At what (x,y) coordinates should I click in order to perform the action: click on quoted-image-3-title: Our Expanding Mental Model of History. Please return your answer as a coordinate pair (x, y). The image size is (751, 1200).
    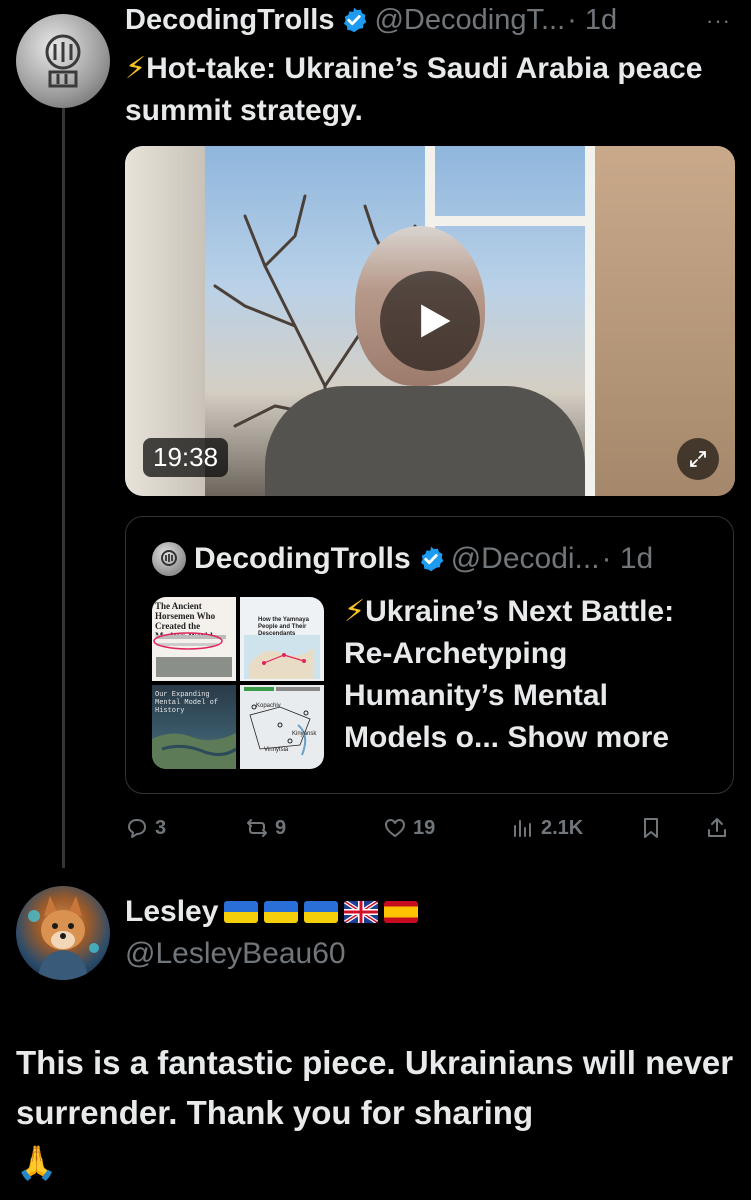
    Looking at the image, I should click on (187, 703).